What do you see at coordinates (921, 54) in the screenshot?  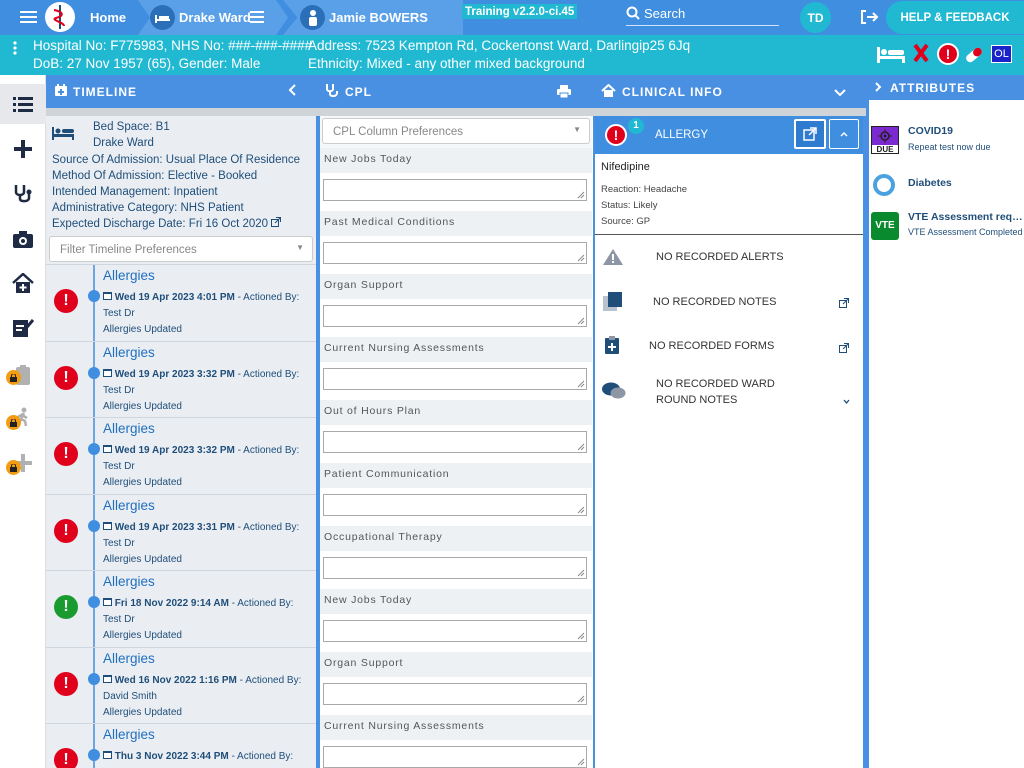 I see `resus-status-icon` at bounding box center [921, 54].